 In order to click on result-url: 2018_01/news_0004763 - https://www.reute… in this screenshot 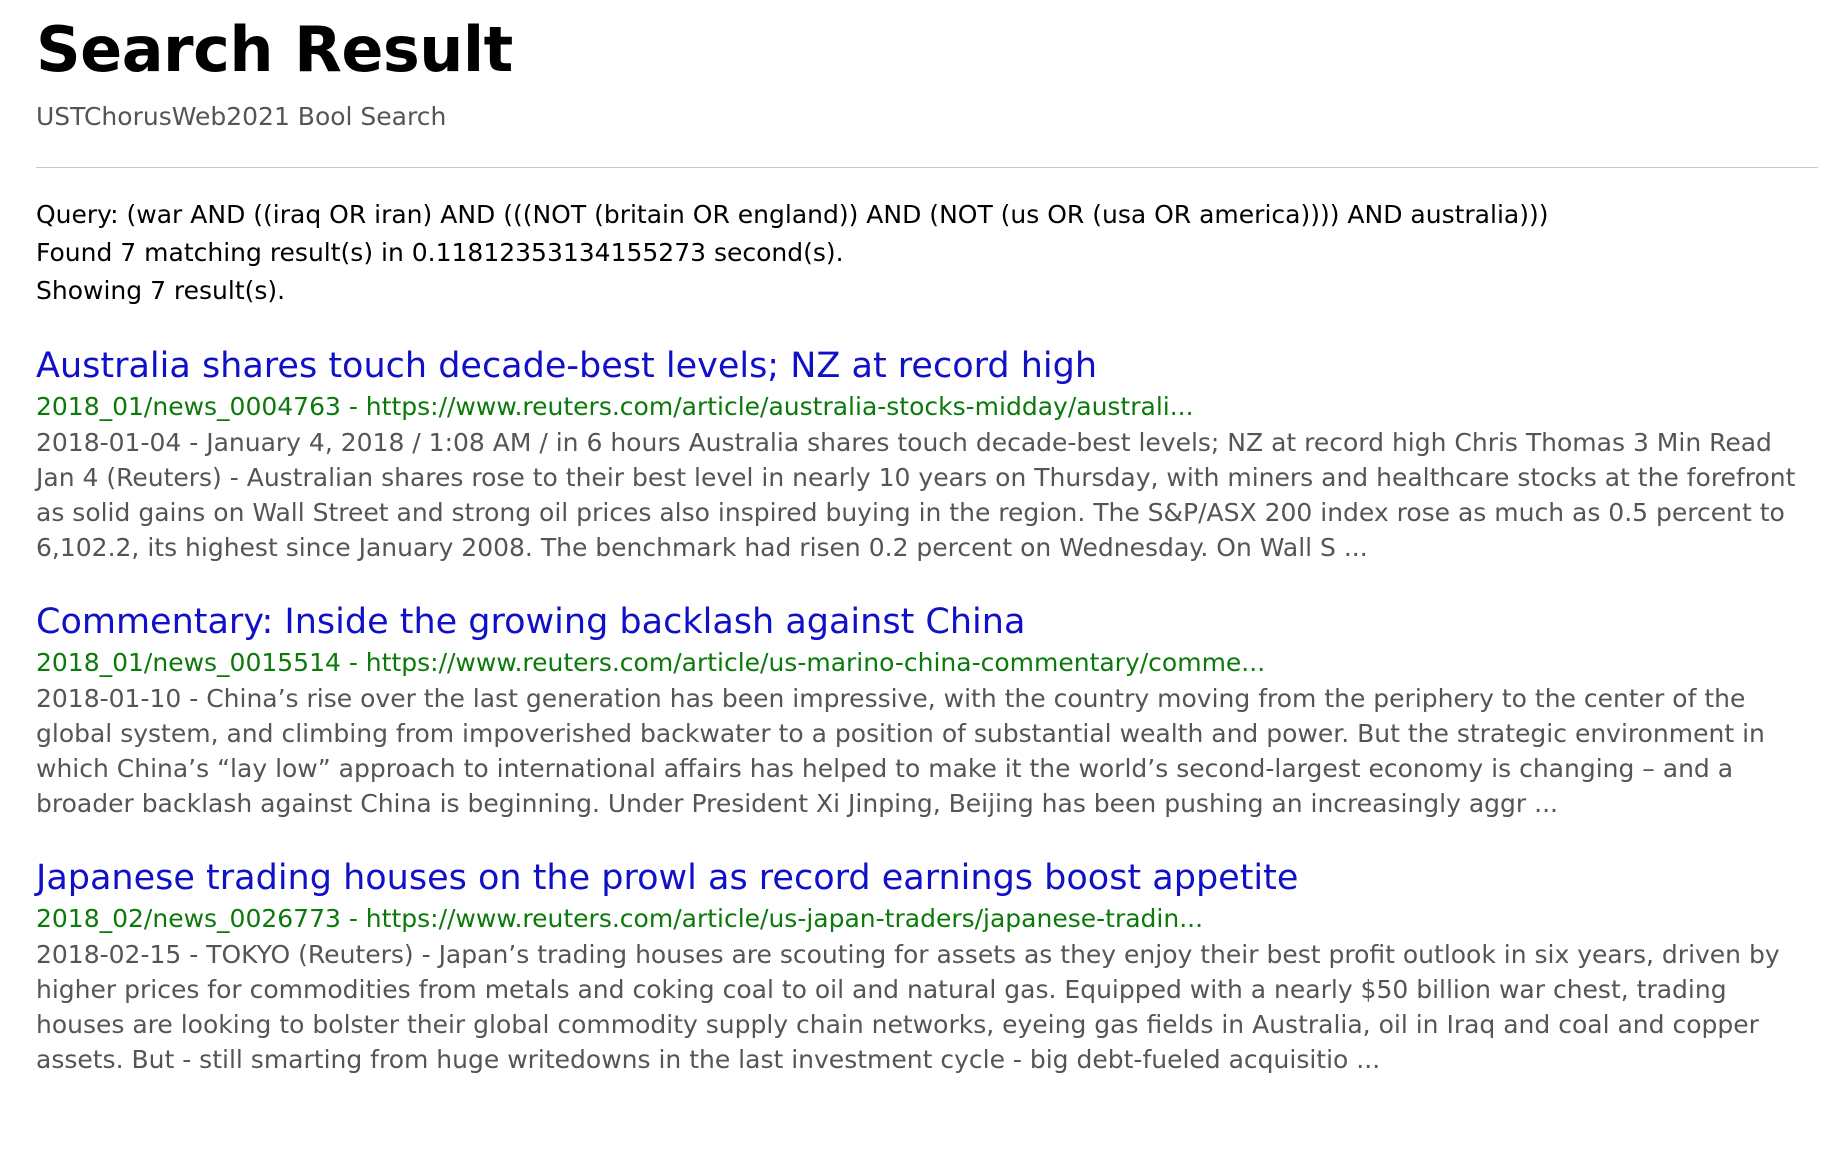, I will do `click(922, 407)`.